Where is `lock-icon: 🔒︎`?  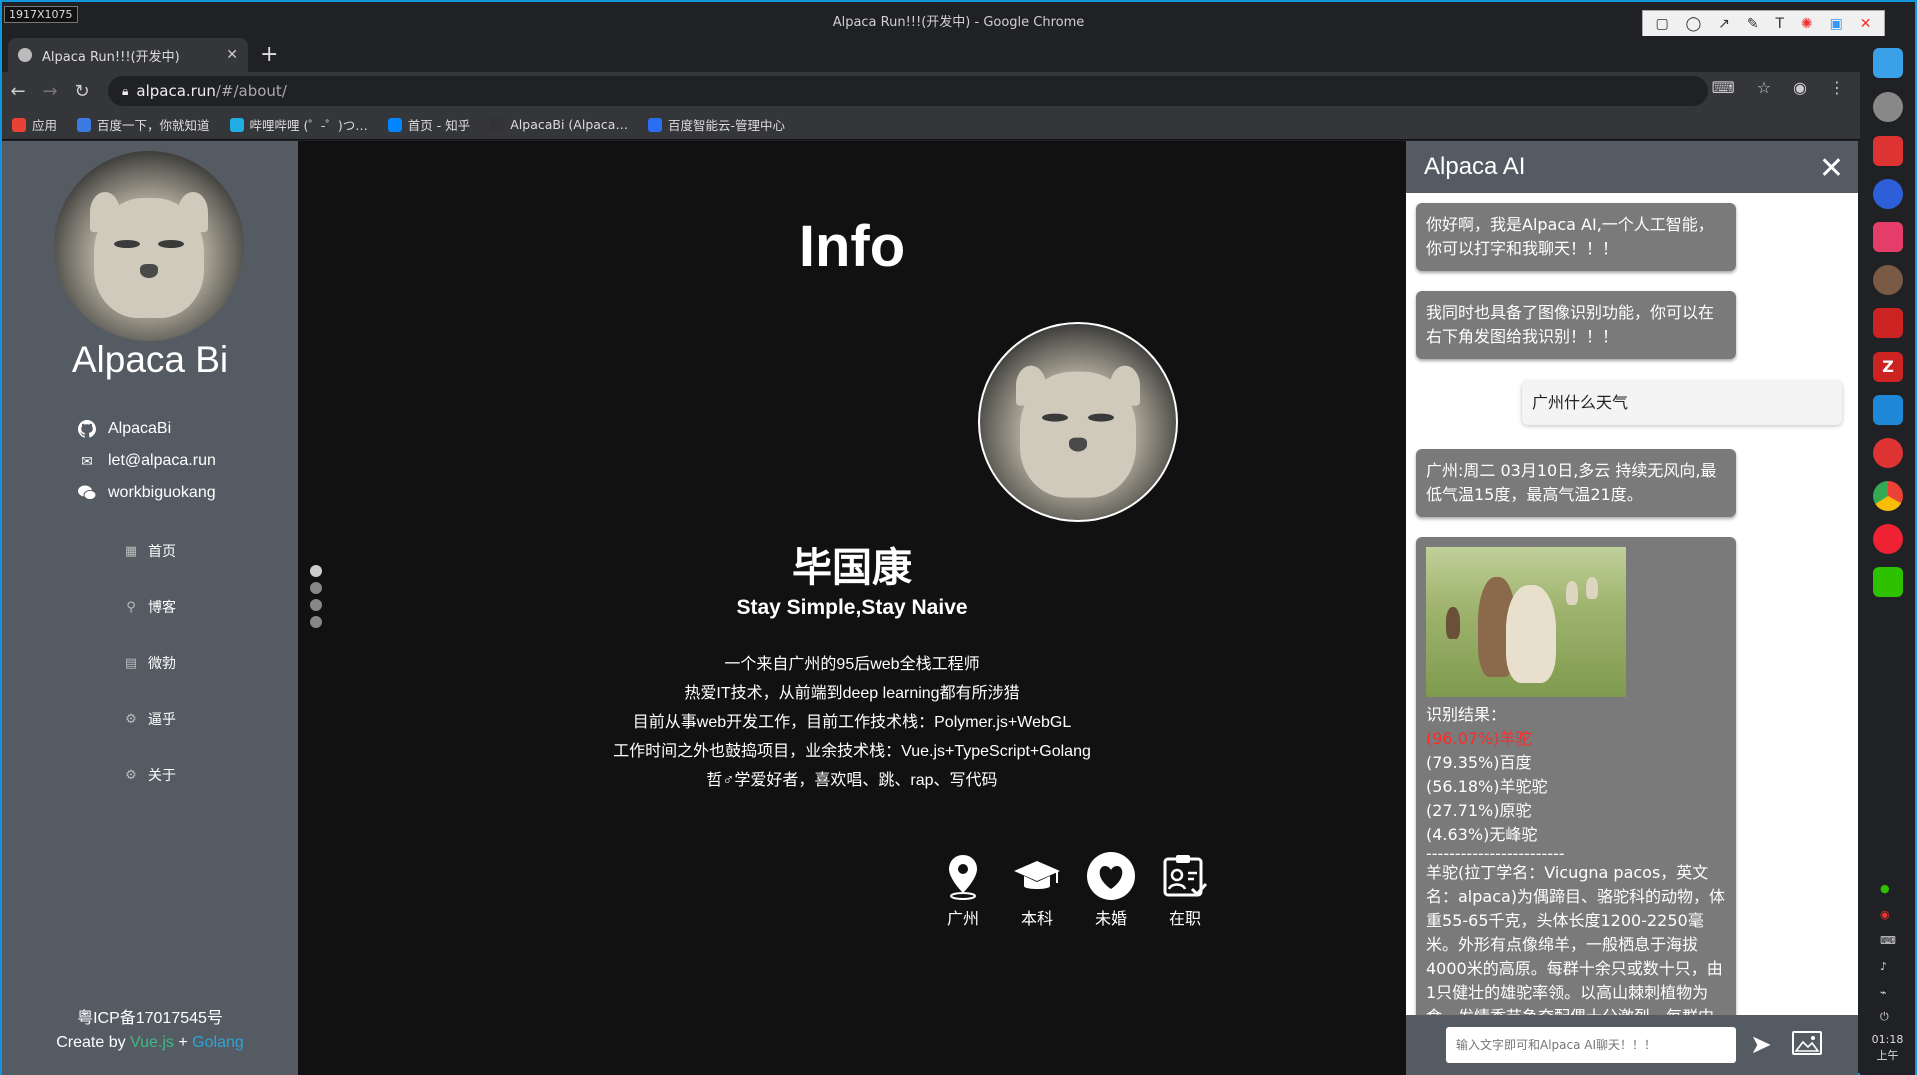 lock-icon: 🔒︎ is located at coordinates (125, 90).